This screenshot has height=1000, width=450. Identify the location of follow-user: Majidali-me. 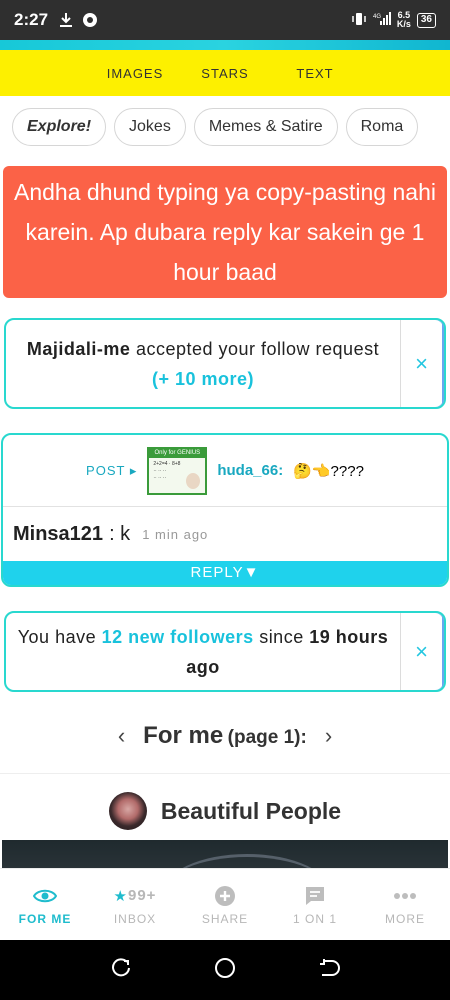
(79, 349).